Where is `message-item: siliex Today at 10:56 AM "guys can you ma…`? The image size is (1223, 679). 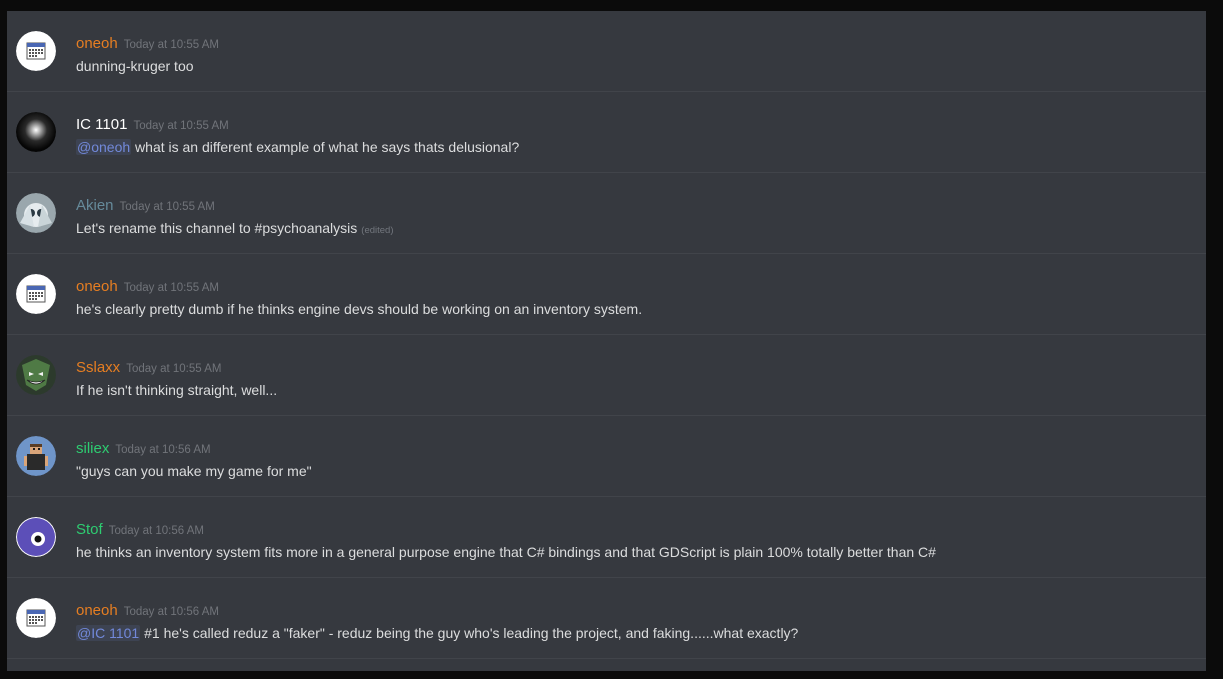
message-item: siliex Today at 10:56 AM "guys can you ma… is located at coordinates (606, 456).